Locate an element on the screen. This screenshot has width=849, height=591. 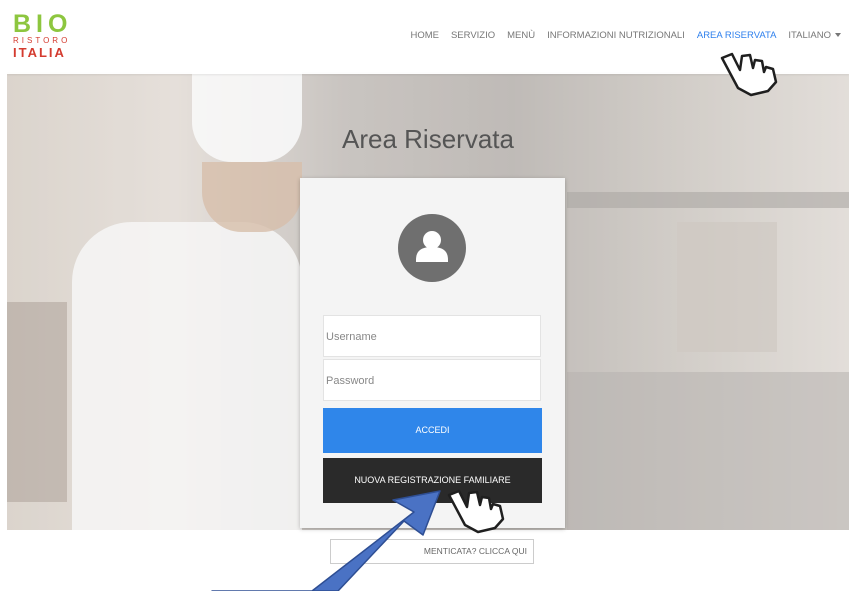
nav-servizio: SERVIZIO is located at coordinates (473, 35).